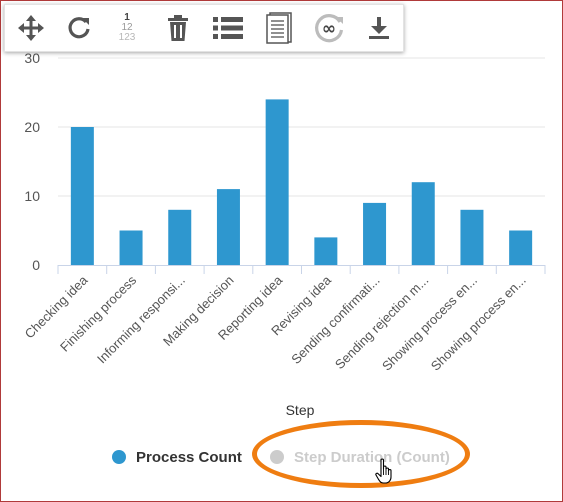 The height and width of the screenshot is (502, 563). I want to click on move-icon, so click(31, 28).